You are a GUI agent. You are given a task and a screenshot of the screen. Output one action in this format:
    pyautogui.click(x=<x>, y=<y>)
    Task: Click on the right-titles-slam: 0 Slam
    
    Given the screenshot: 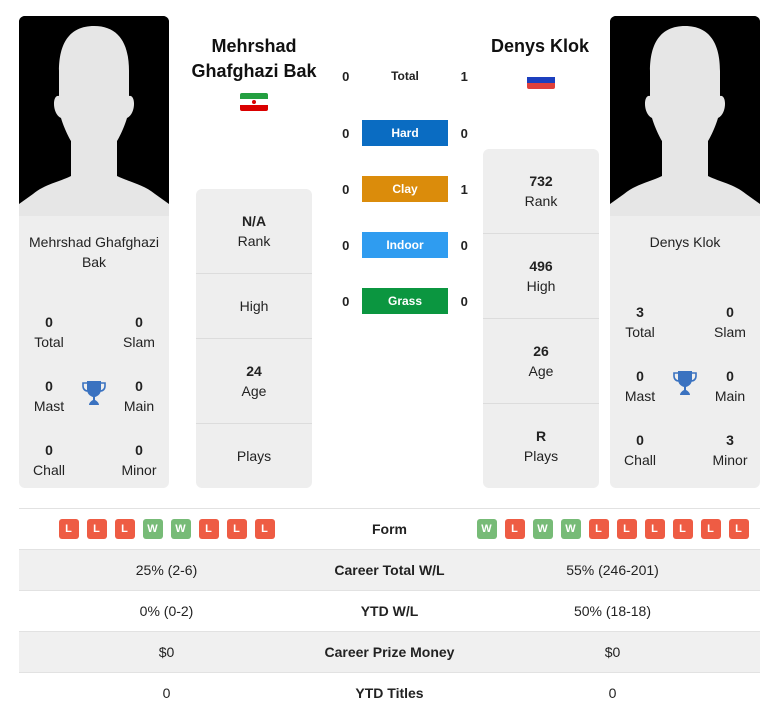 What is the action you would take?
    pyautogui.click(x=730, y=322)
    